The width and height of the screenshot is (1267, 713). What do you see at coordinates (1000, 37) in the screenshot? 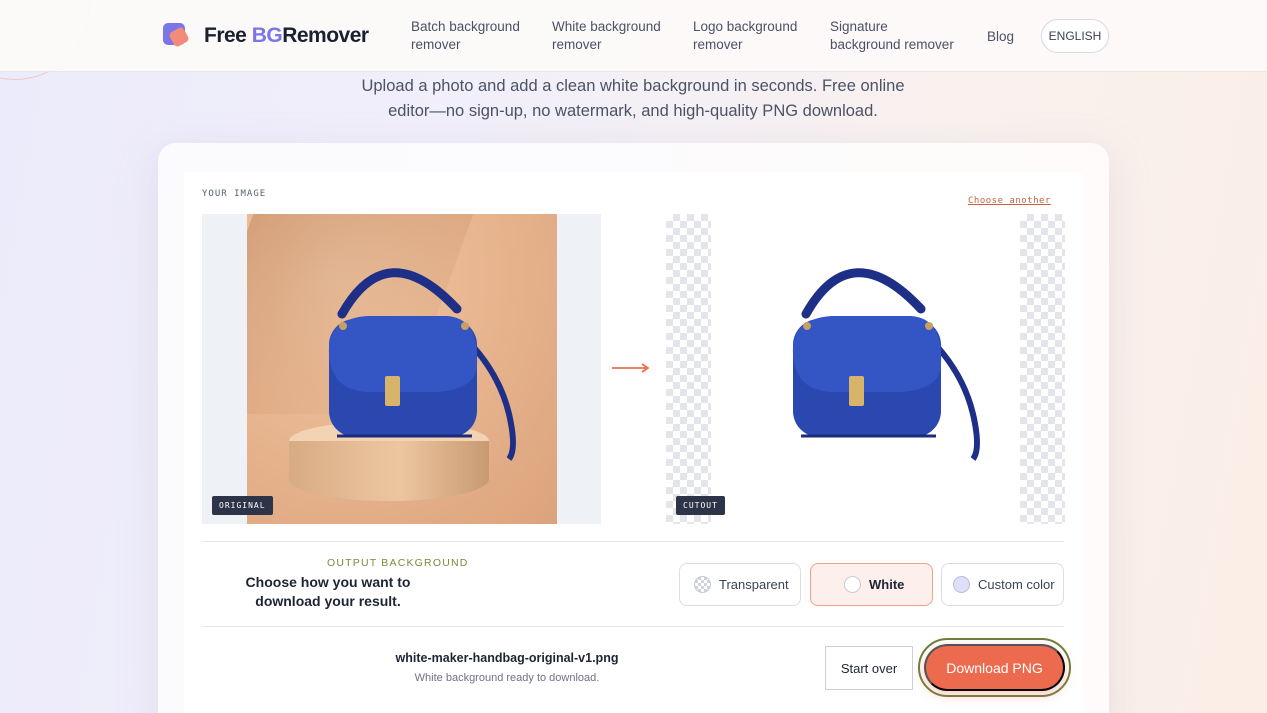
I see `nav-blog: Blog` at bounding box center [1000, 37].